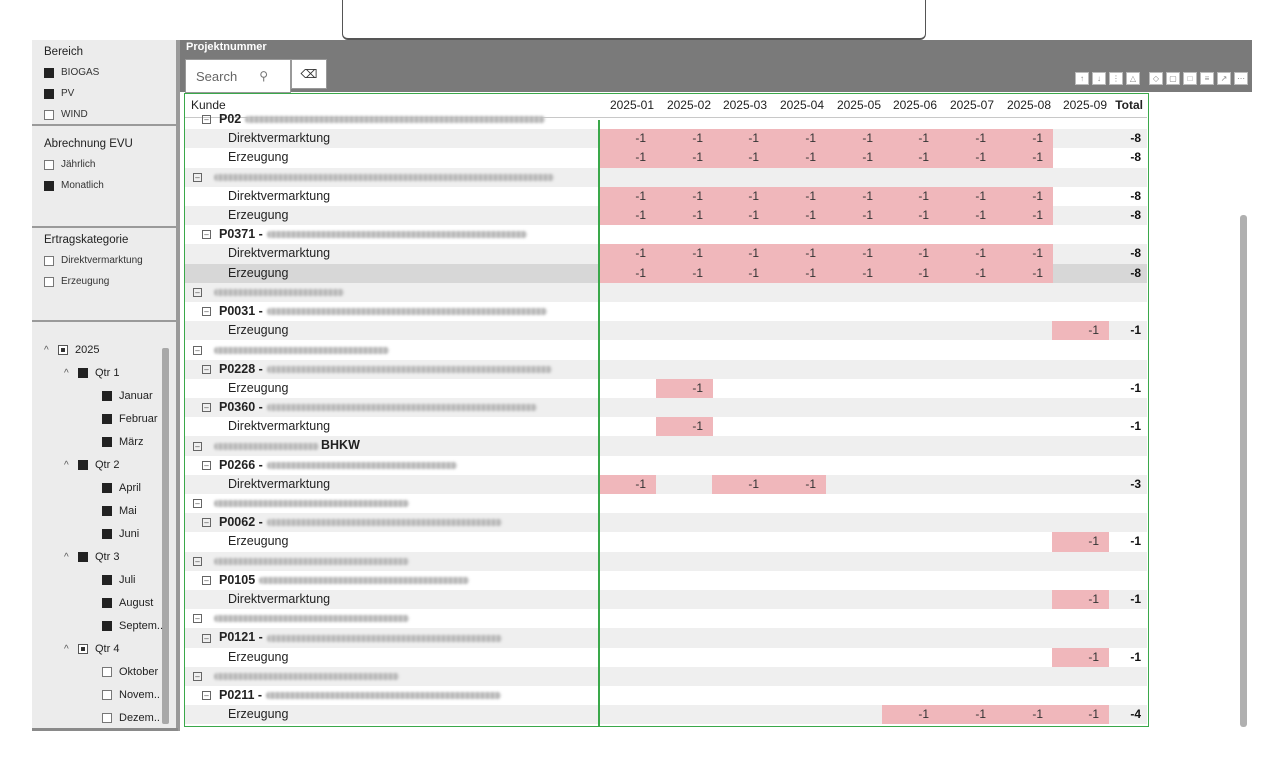 This screenshot has width=1280, height=767. Describe the element at coordinates (91, 373) in the screenshot. I see `tree-node-quarter: ^ Qtr 1` at that location.